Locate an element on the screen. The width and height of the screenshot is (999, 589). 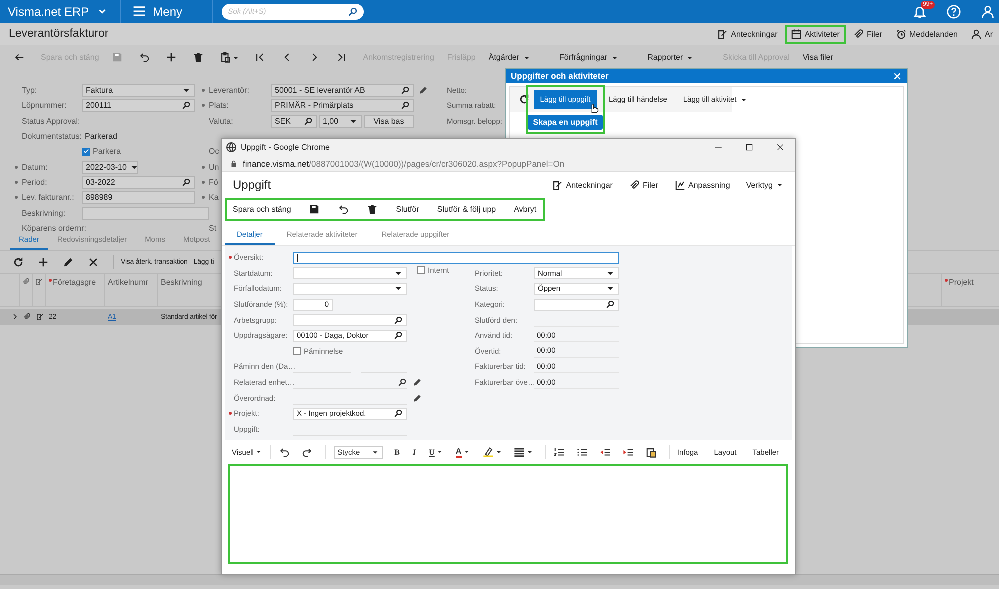
dropdown-field: 1,00 is located at coordinates (340, 121).